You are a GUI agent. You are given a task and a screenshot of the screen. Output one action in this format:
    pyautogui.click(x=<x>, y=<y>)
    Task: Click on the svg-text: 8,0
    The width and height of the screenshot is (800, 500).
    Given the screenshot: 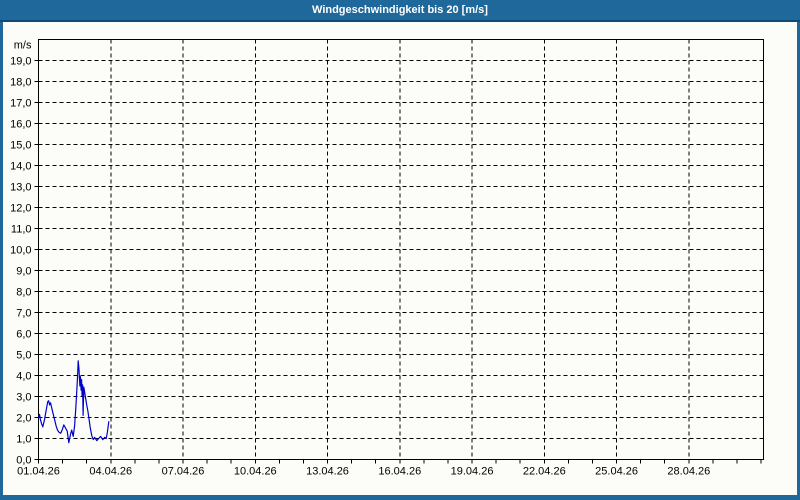 What is the action you would take?
    pyautogui.click(x=23, y=293)
    